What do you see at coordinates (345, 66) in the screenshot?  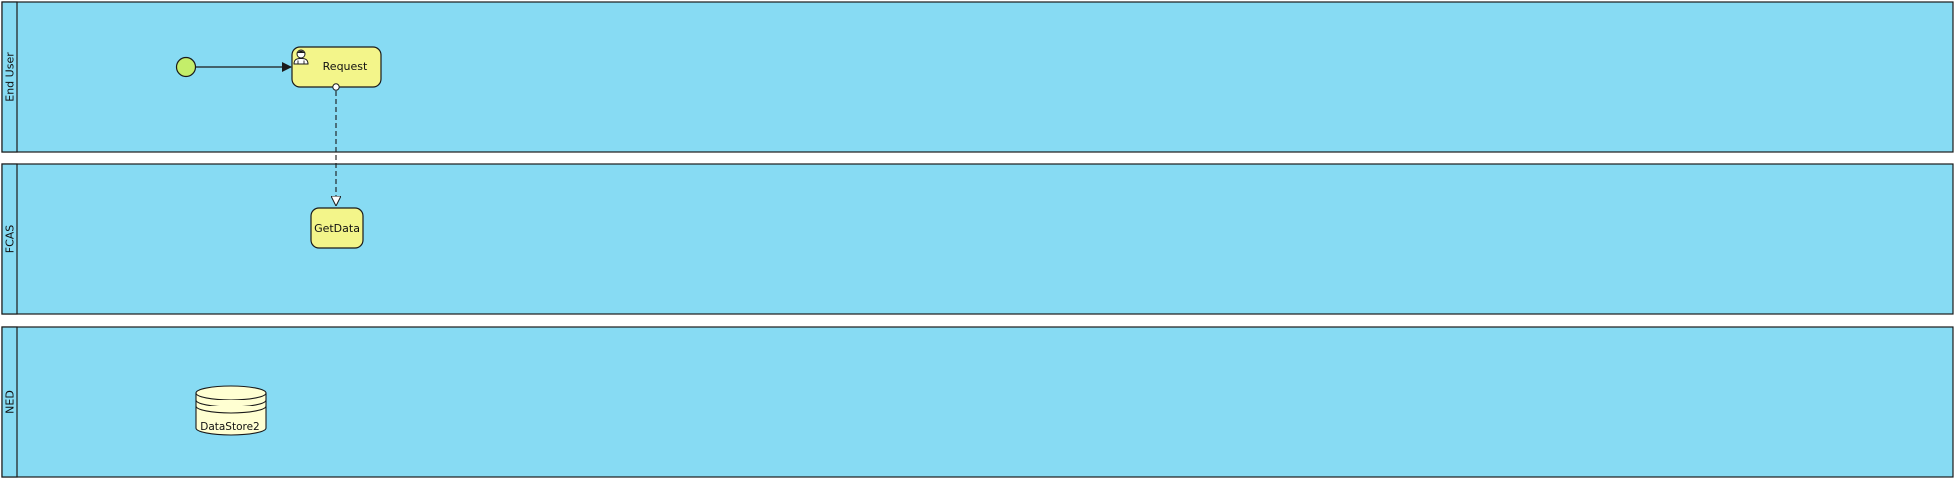 I see `task-label-request: Request` at bounding box center [345, 66].